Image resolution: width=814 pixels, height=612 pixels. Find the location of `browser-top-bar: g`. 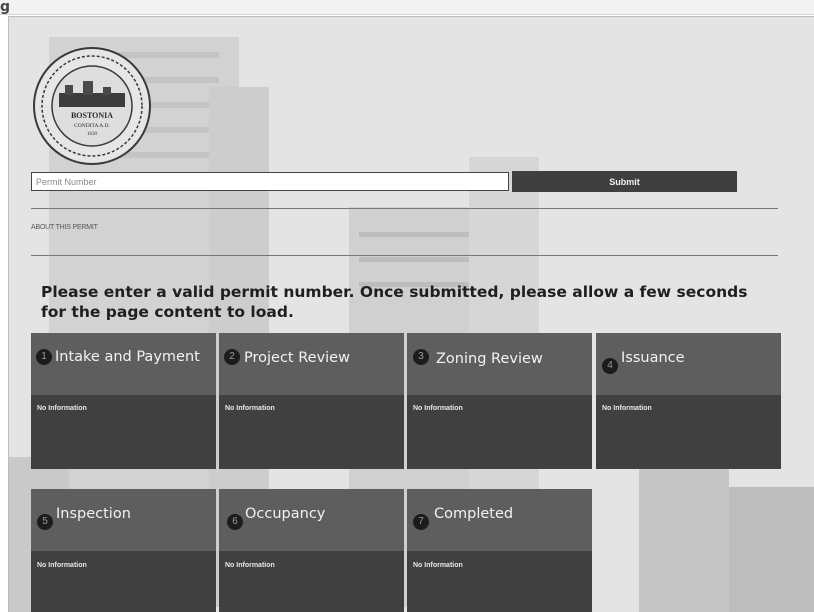

browser-top-bar: g is located at coordinates (407, 7).